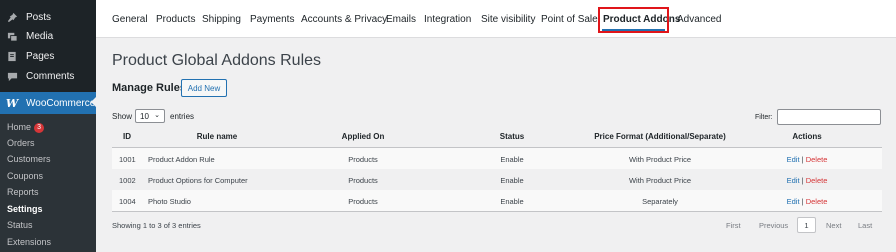 Image resolution: width=896 pixels, height=252 pixels. What do you see at coordinates (12, 17) in the screenshot?
I see `pin-icon` at bounding box center [12, 17].